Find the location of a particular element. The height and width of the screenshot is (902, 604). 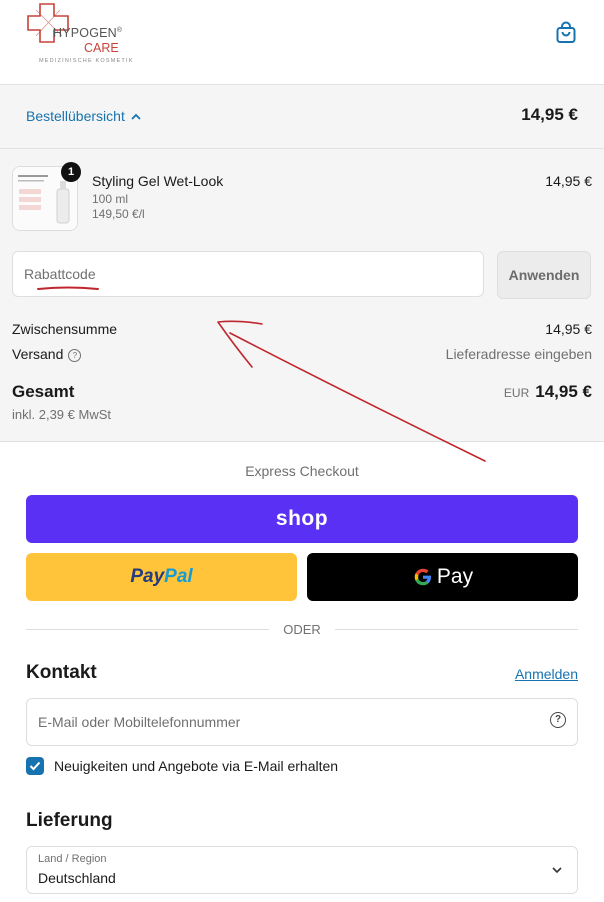

divider-line-left is located at coordinates (148, 629).